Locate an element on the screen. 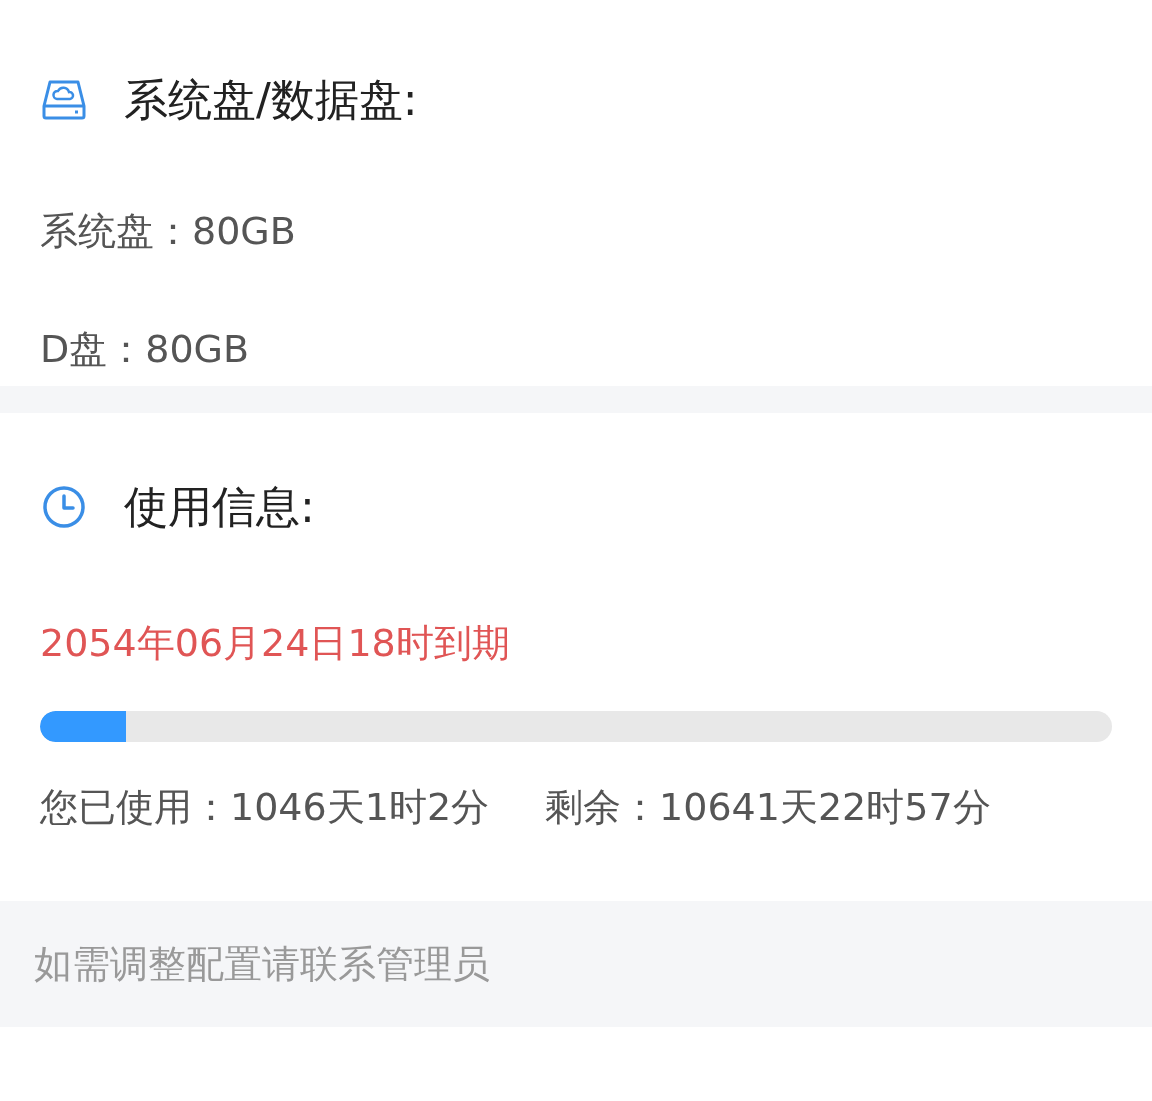  remaining-time: 剩余：10641天22时57分 is located at coordinates (768, 807).